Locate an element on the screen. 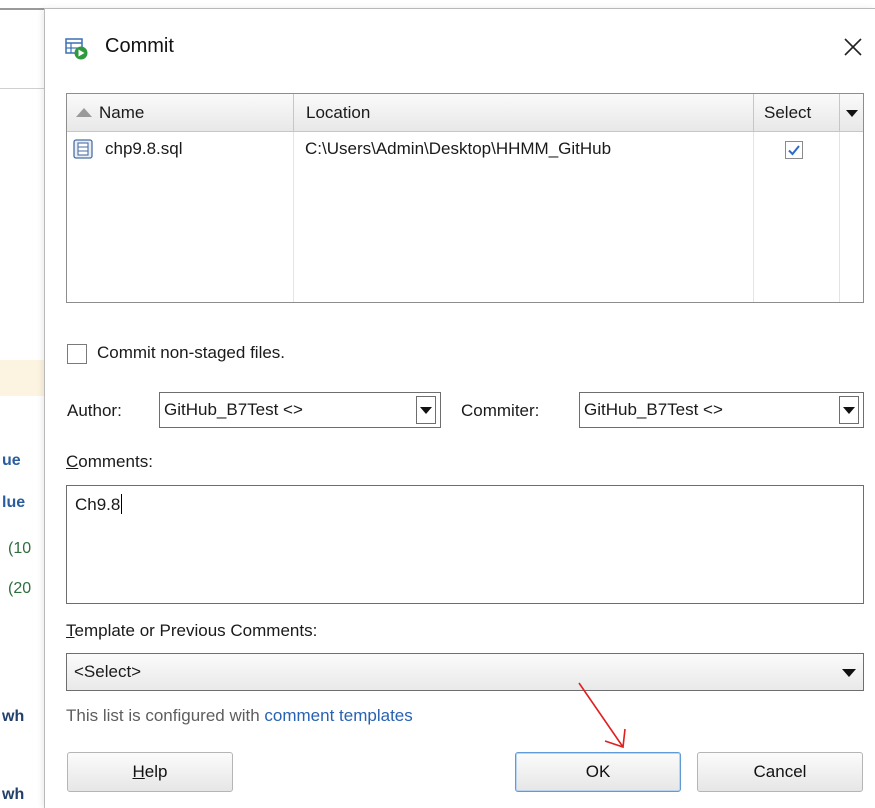 The width and height of the screenshot is (875, 808). committer-dropdown-button is located at coordinates (849, 410).